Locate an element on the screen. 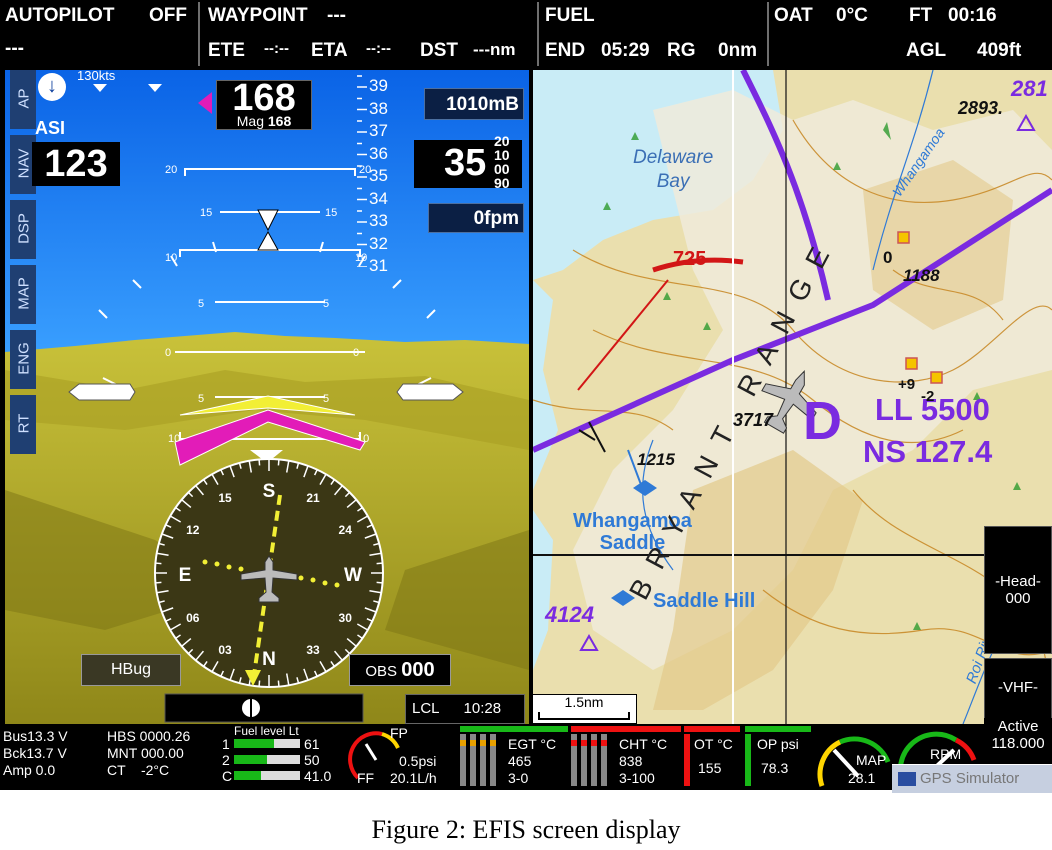  pitch-label-m5r: 5 is located at coordinates (326, 399).